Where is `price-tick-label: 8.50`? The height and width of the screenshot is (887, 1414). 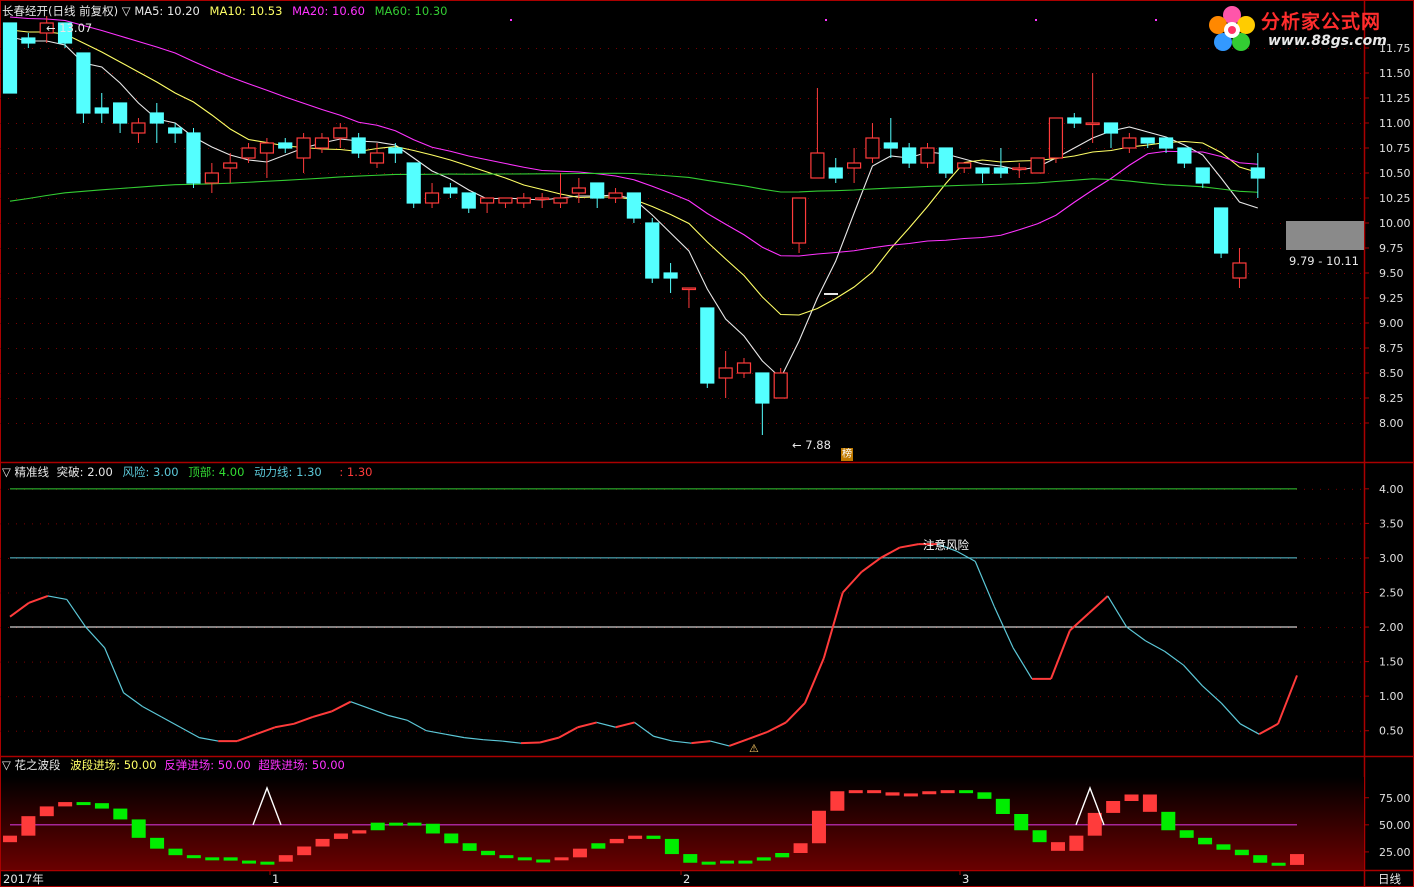
price-tick-label: 8.50 is located at coordinates (1391, 373).